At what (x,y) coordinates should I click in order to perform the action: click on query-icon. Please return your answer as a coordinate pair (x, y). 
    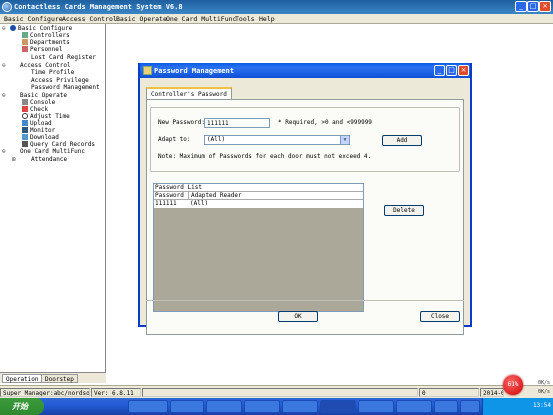
    Looking at the image, I should click on (25, 144).